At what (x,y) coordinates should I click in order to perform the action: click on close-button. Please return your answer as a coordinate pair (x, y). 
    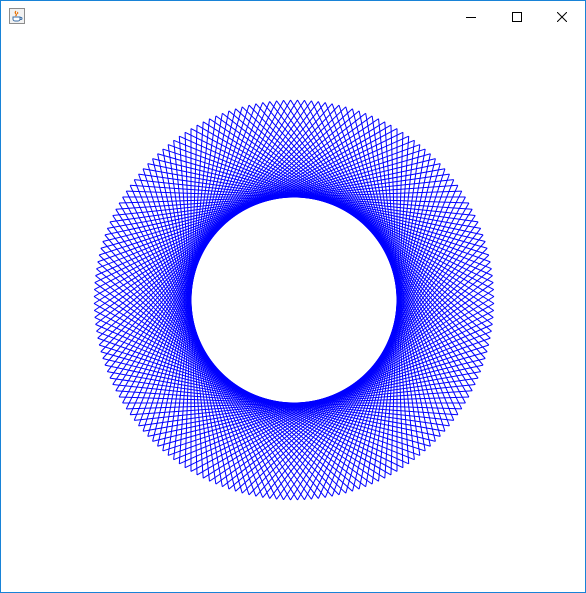
    Looking at the image, I should click on (562, 16).